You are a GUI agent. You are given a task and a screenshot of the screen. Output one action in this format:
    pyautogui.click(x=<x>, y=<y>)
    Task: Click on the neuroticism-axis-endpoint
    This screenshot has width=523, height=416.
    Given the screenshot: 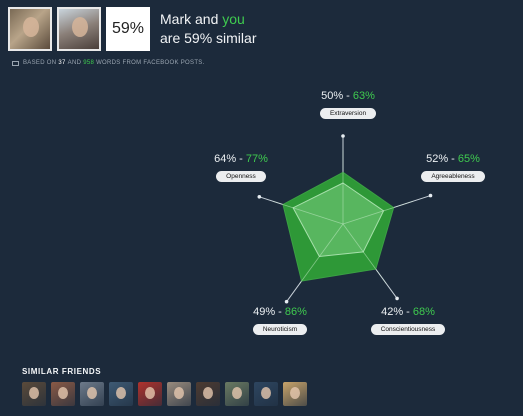 What is the action you would take?
    pyautogui.click(x=286, y=301)
    